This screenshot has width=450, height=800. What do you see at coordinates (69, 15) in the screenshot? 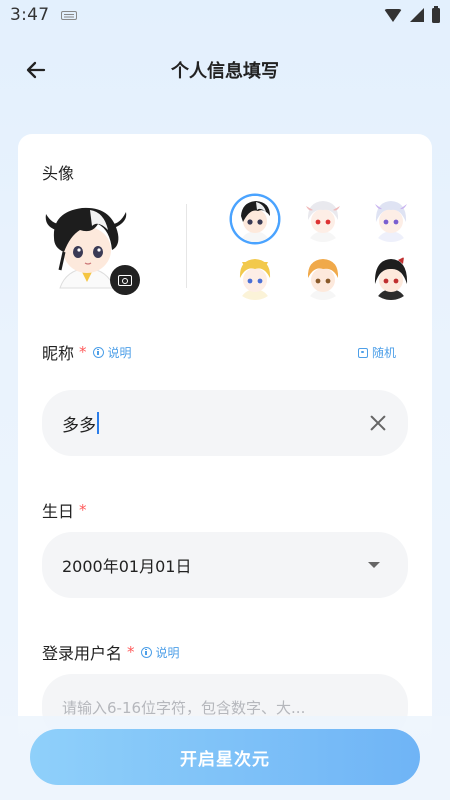
I see `keyboard-icon` at bounding box center [69, 15].